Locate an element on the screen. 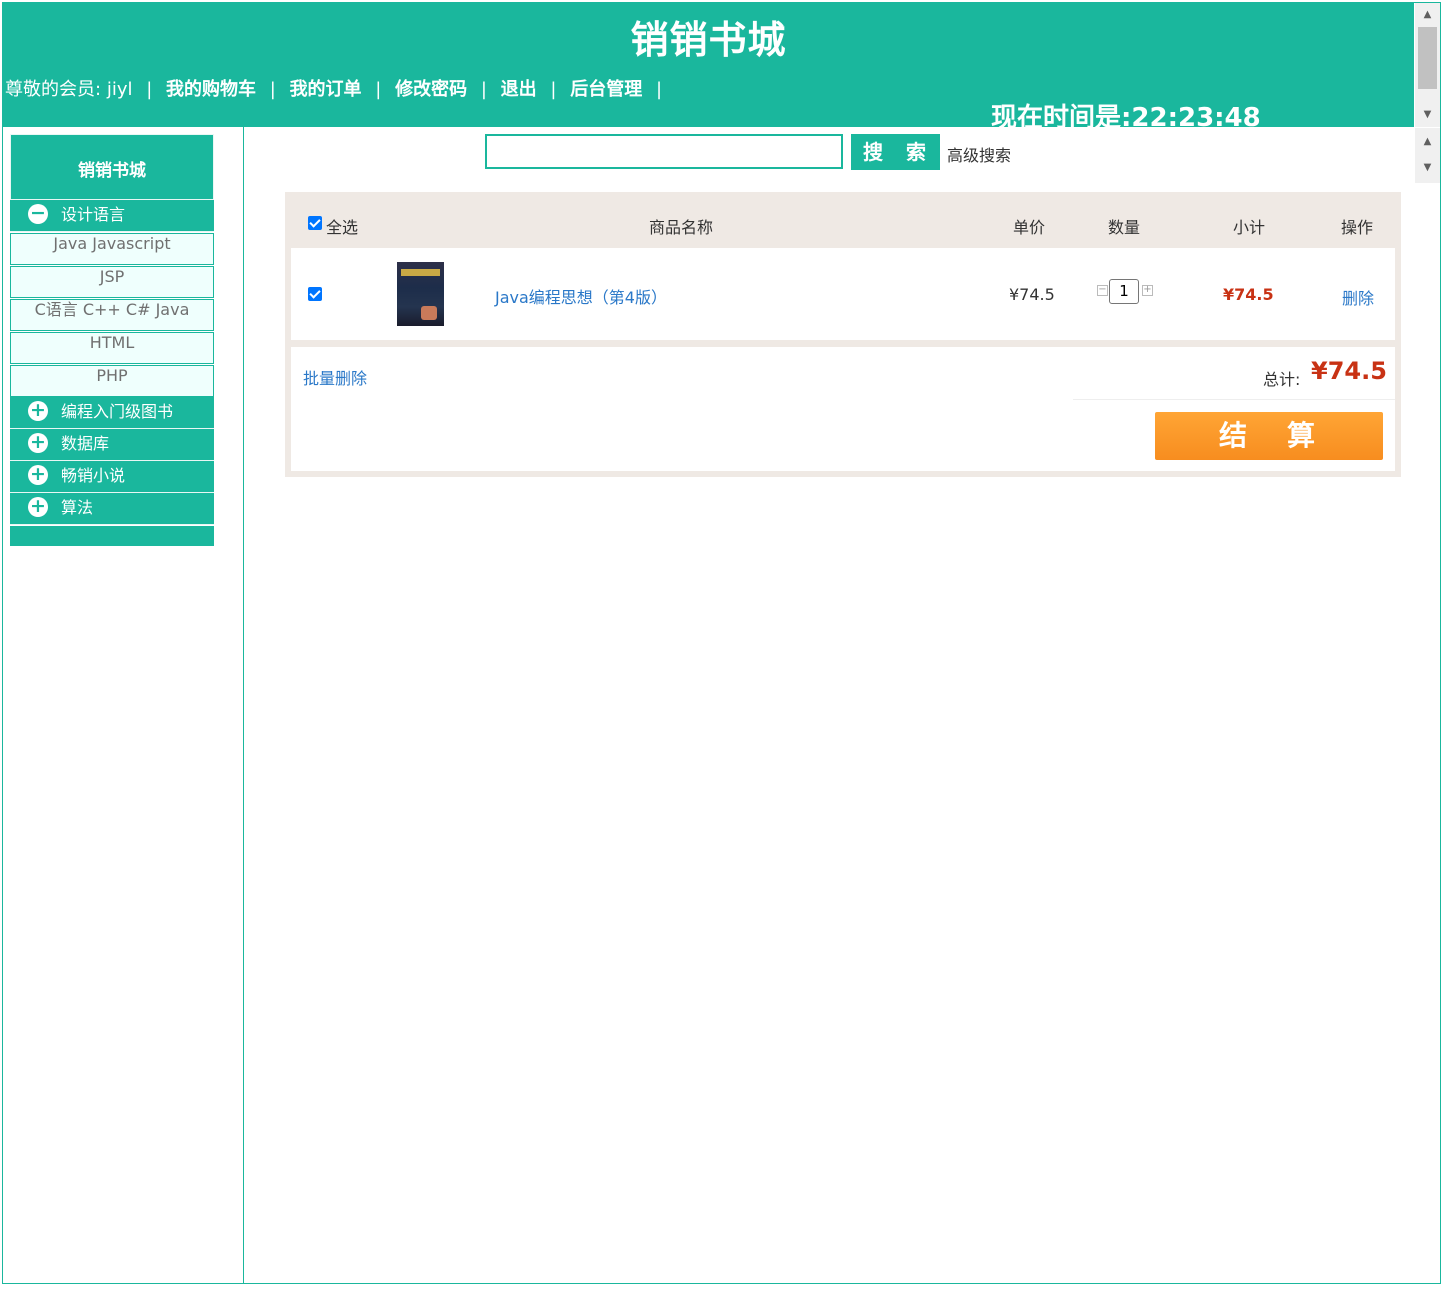  content-scrollbar: ▲ ▼ is located at coordinates (1427, 155).